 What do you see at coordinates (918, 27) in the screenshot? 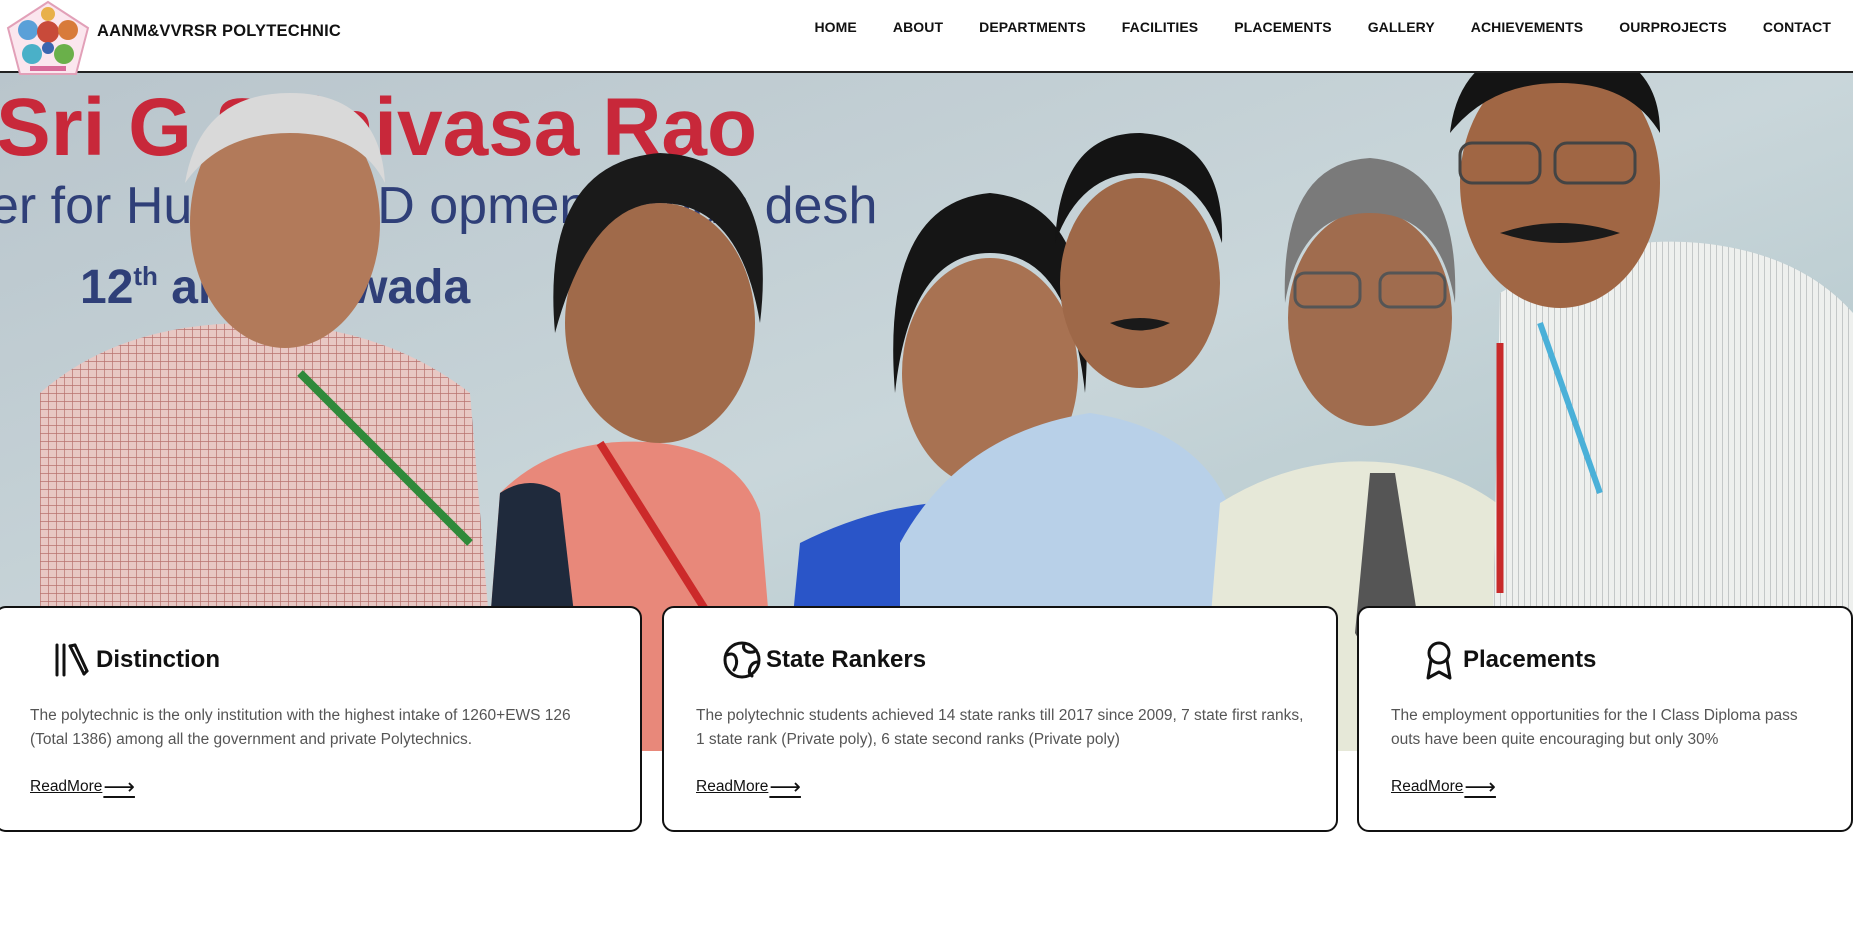
I see `nav-about: ABOUT` at bounding box center [918, 27].